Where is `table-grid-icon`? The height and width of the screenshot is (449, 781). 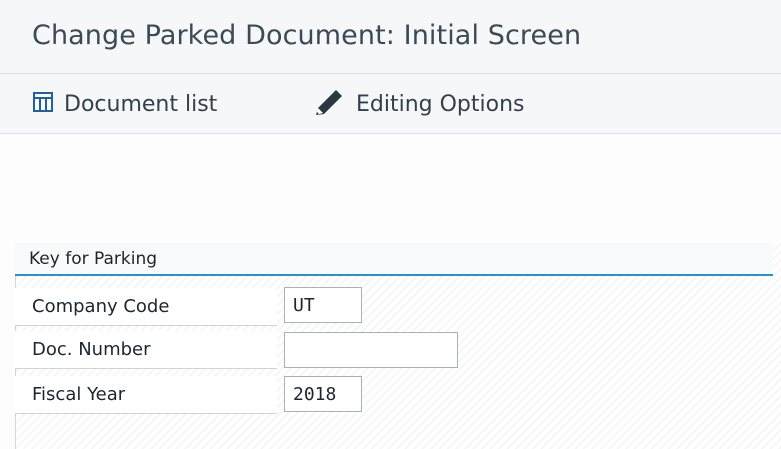
table-grid-icon is located at coordinates (43, 104).